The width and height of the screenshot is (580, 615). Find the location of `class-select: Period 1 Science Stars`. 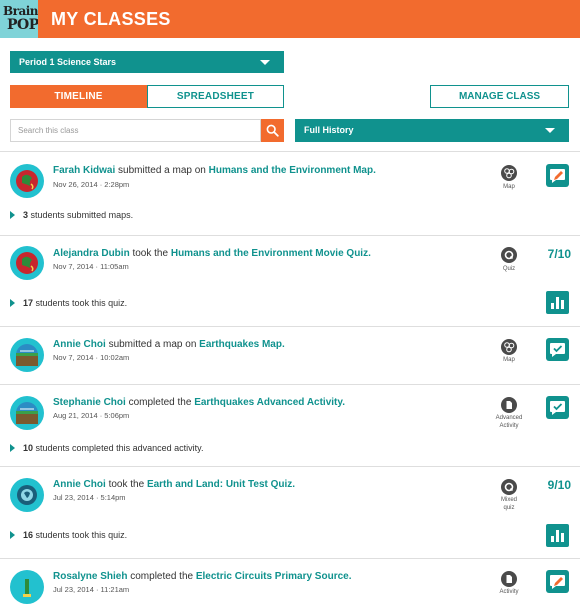

class-select: Period 1 Science Stars is located at coordinates (147, 62).